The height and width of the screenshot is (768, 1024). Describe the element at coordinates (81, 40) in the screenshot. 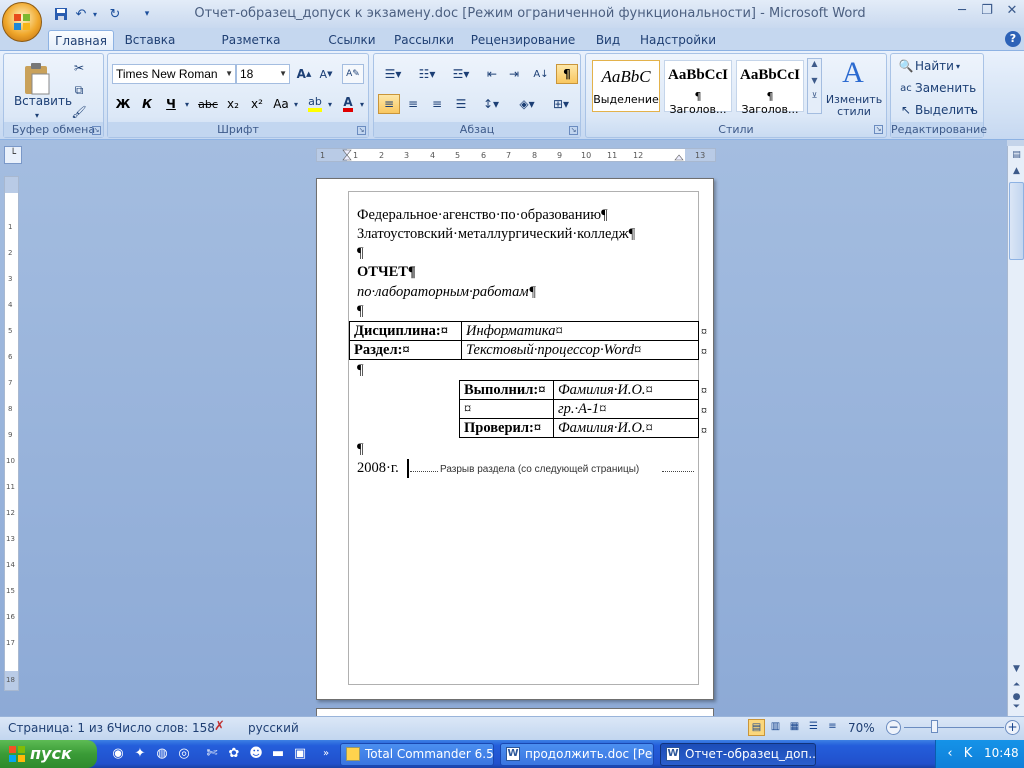

I see `tab-home: Главная` at that location.